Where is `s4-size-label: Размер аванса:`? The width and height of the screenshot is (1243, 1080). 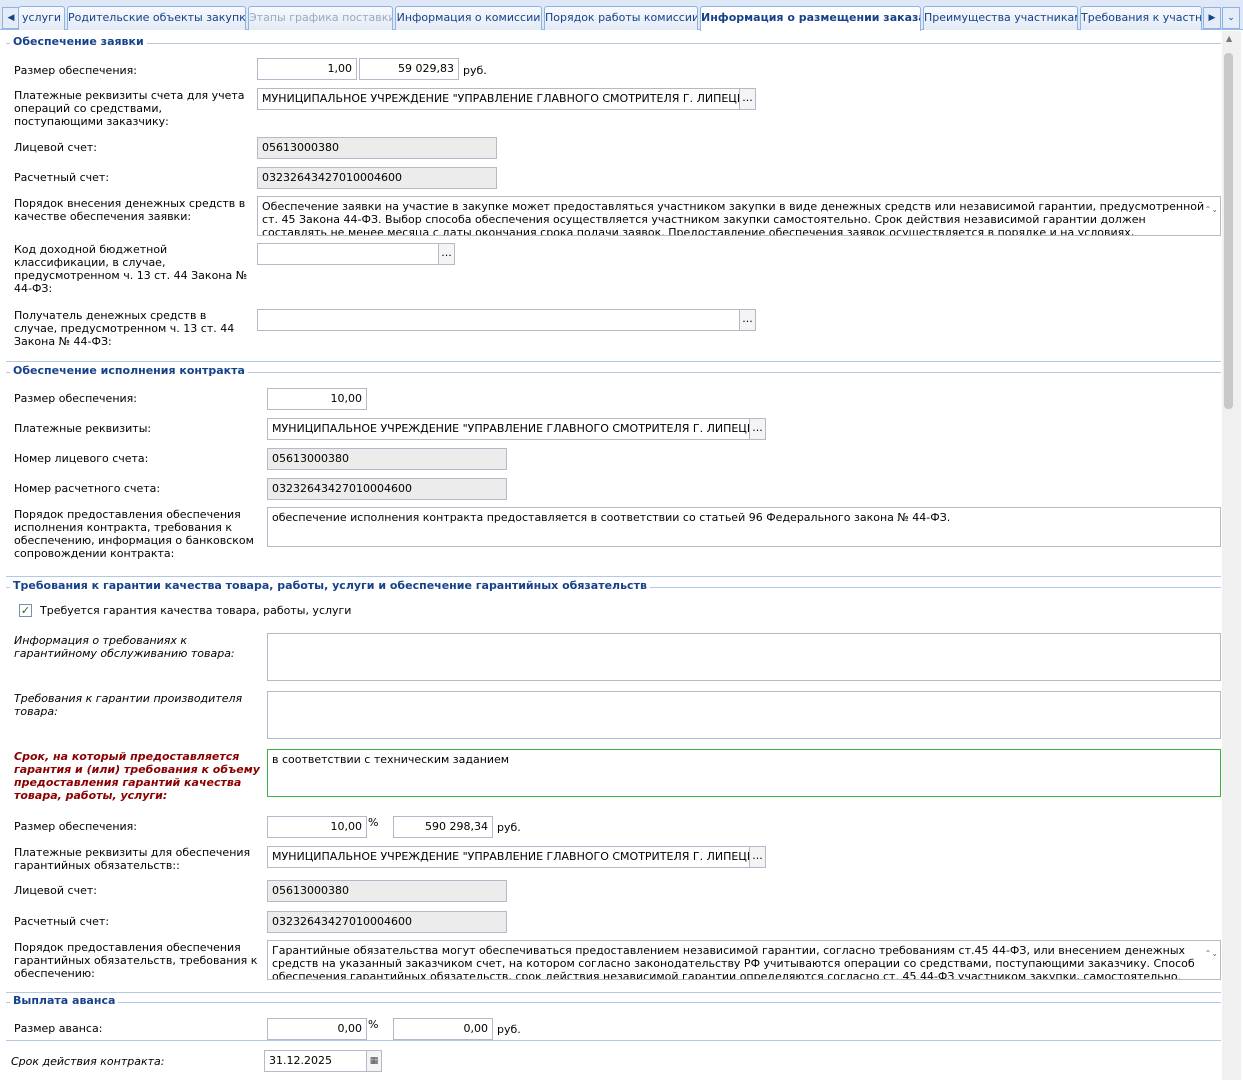 s4-size-label: Размер аванса: is located at coordinates (58, 1028).